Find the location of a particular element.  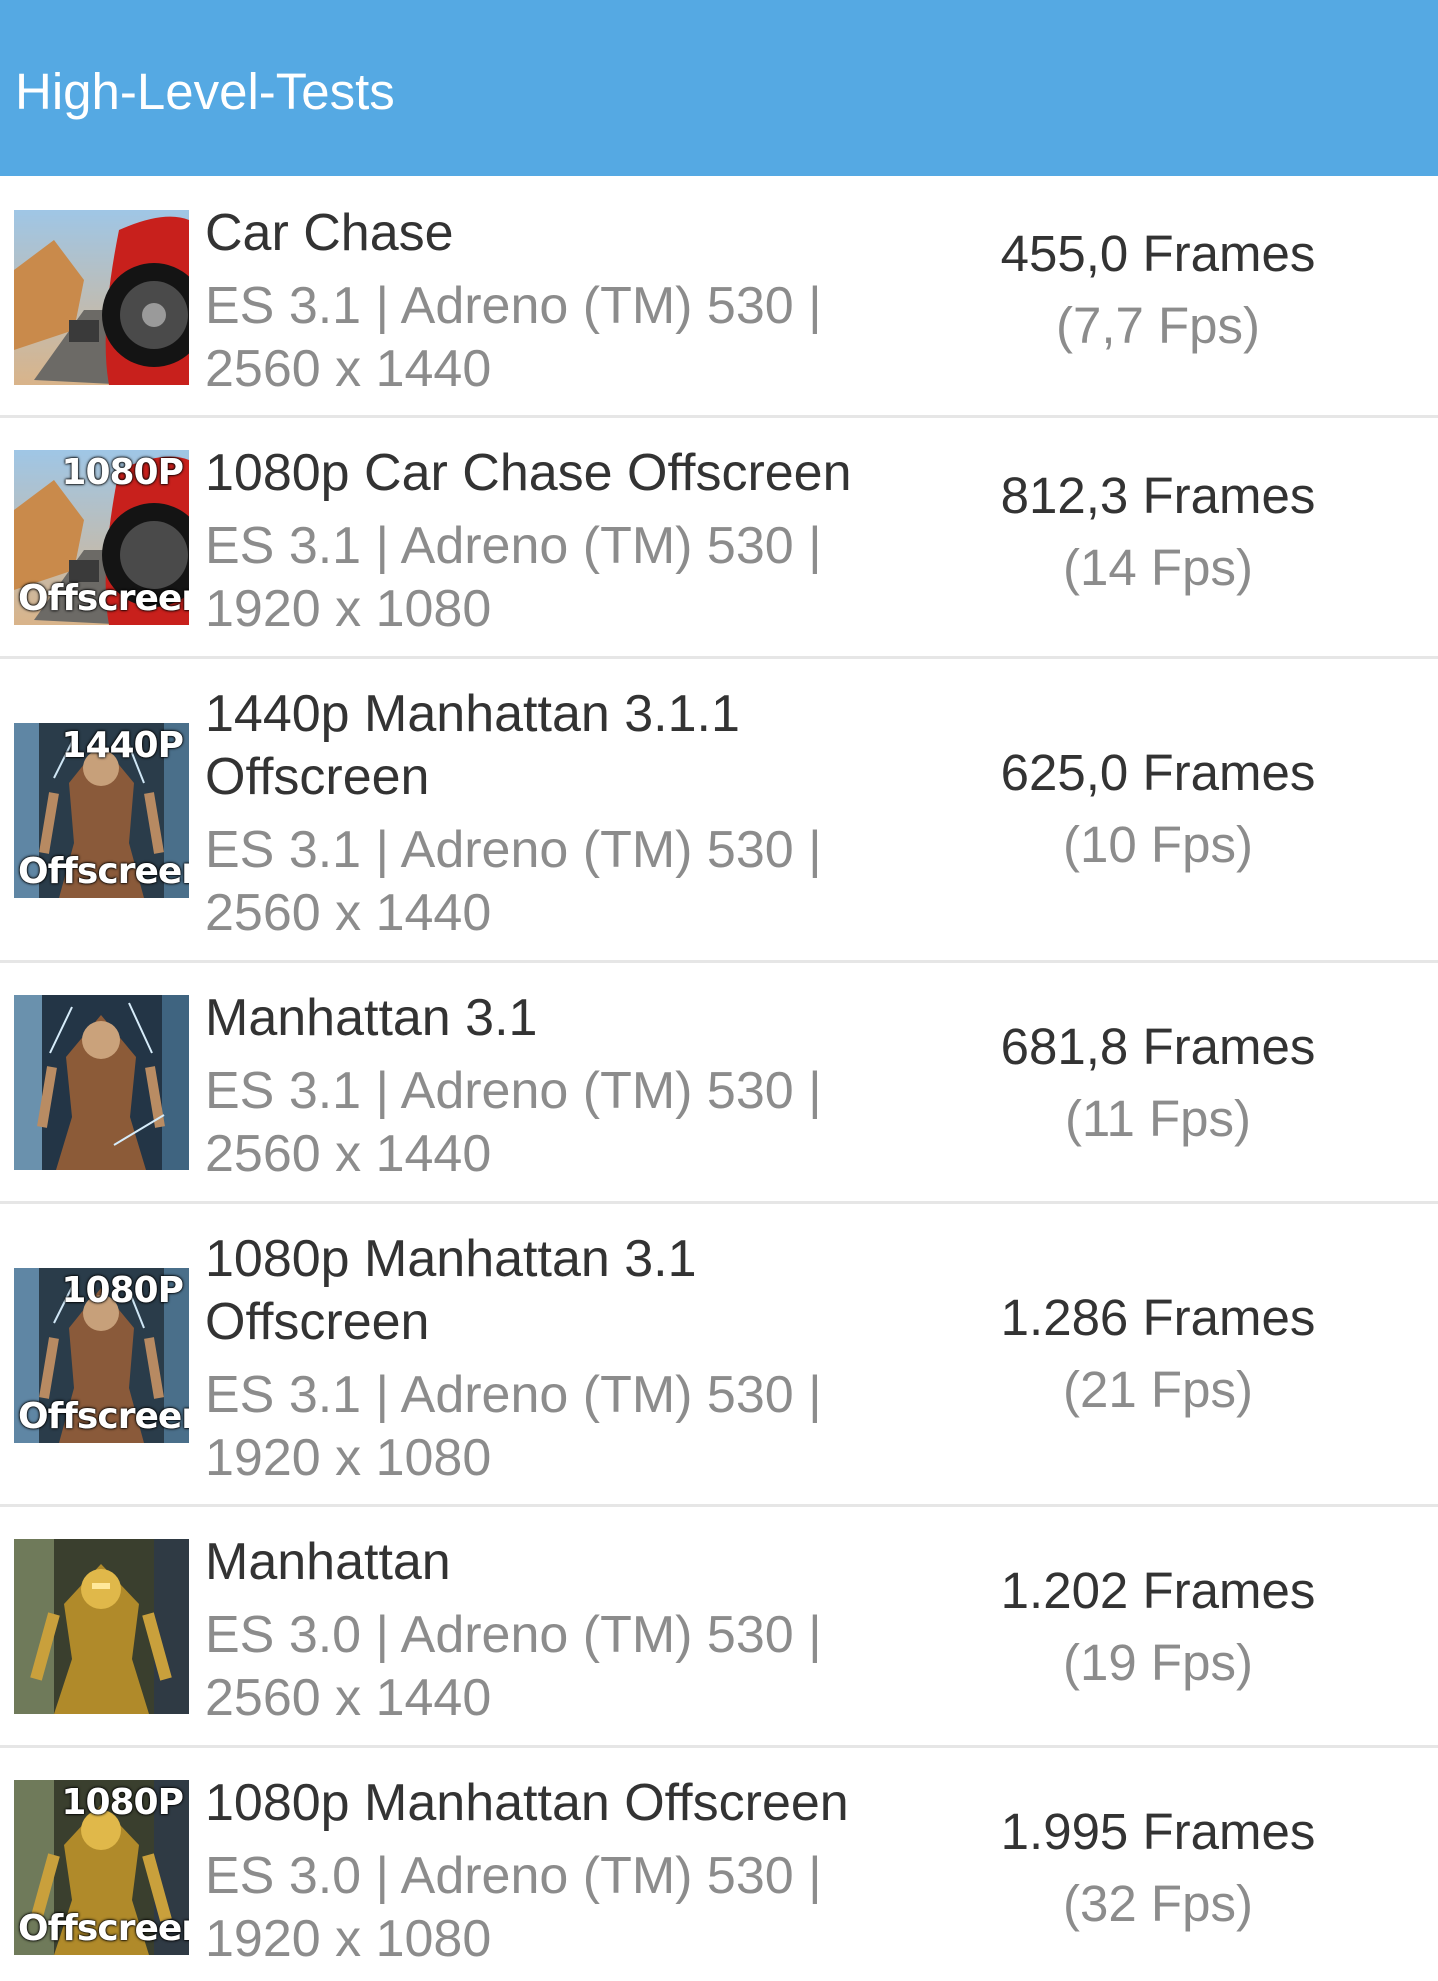

test-name: Manhattan 3.1 is located at coordinates (371, 1018).